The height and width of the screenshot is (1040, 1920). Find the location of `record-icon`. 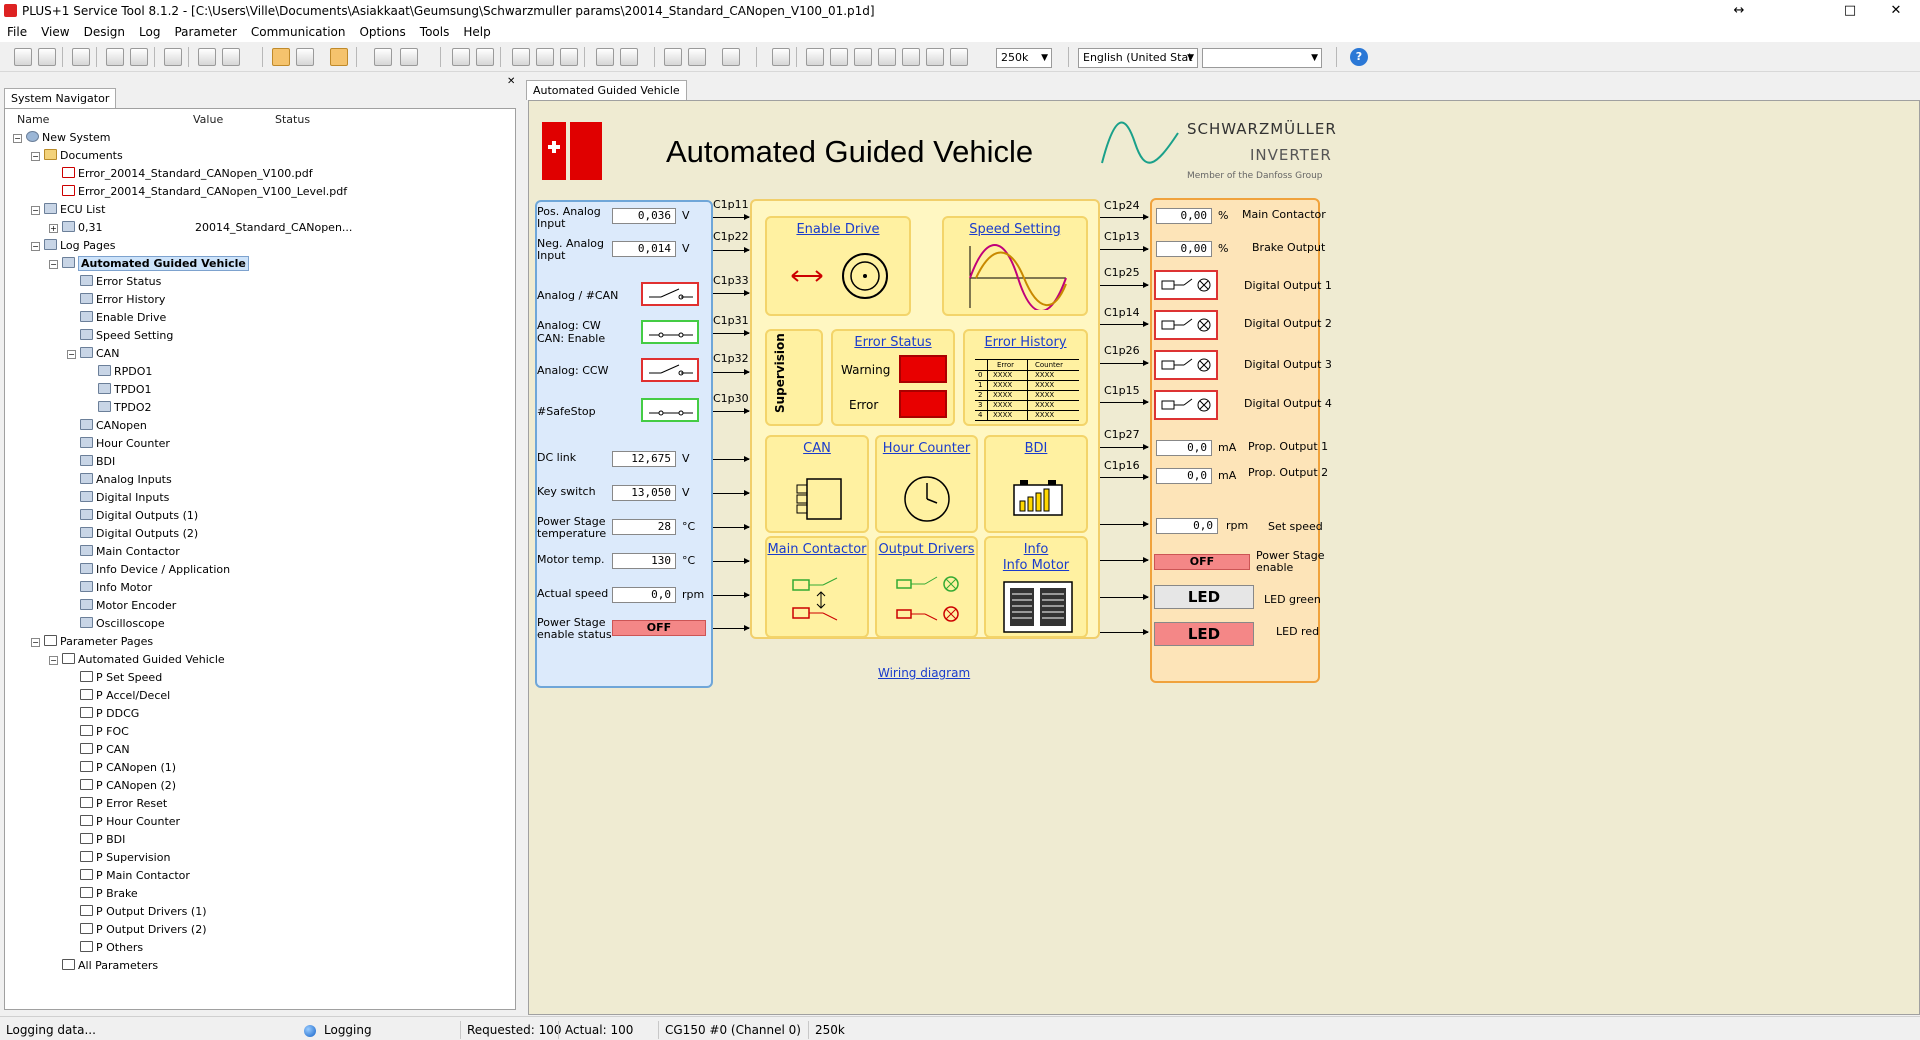

record-icon is located at coordinates (731, 57).